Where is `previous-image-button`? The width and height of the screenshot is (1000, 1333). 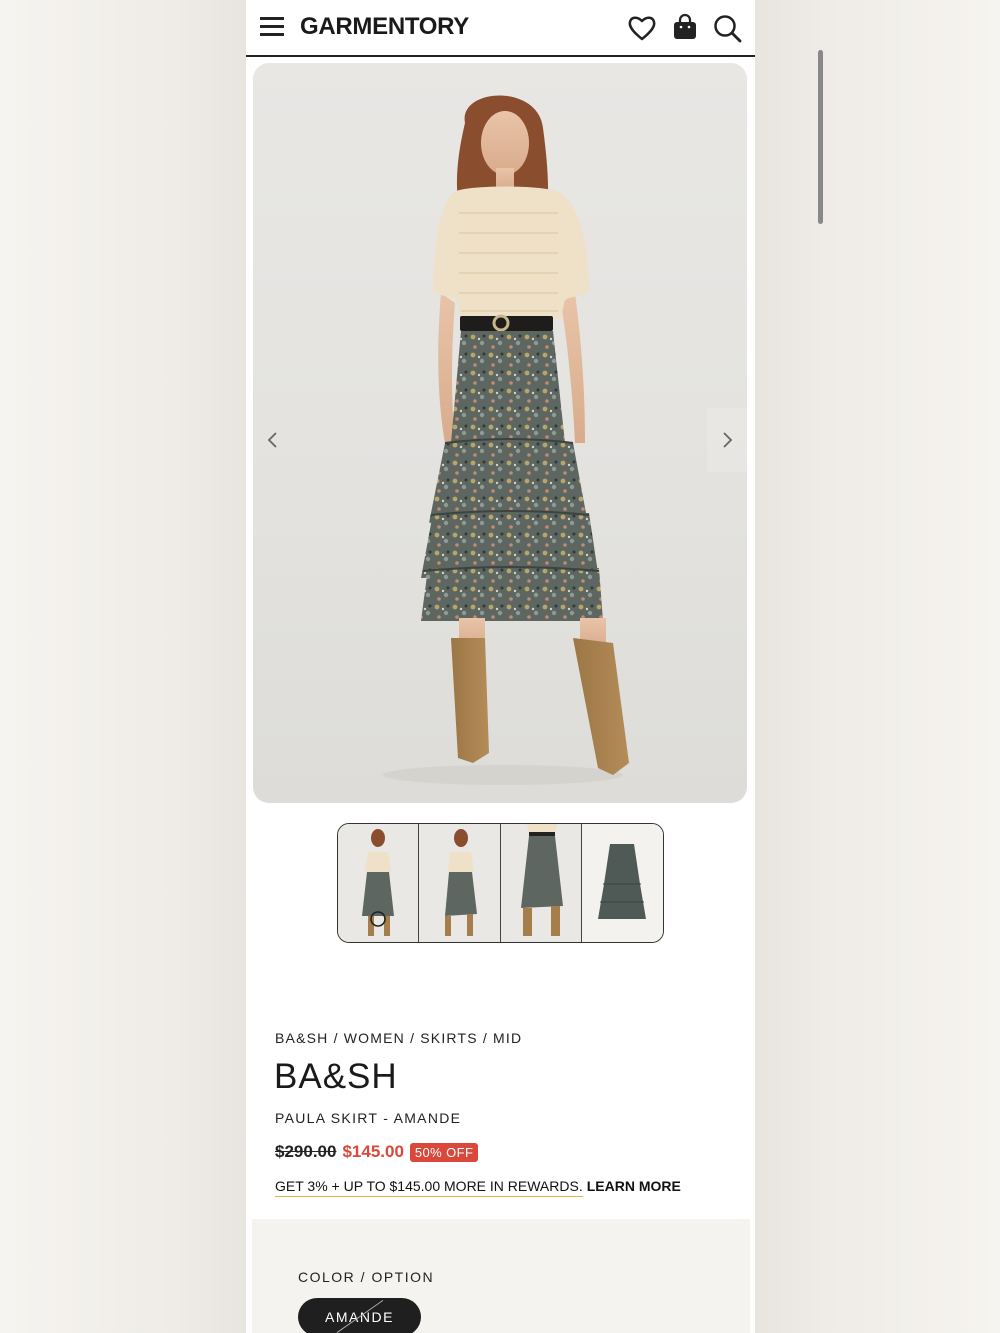
previous-image-button is located at coordinates (273, 440).